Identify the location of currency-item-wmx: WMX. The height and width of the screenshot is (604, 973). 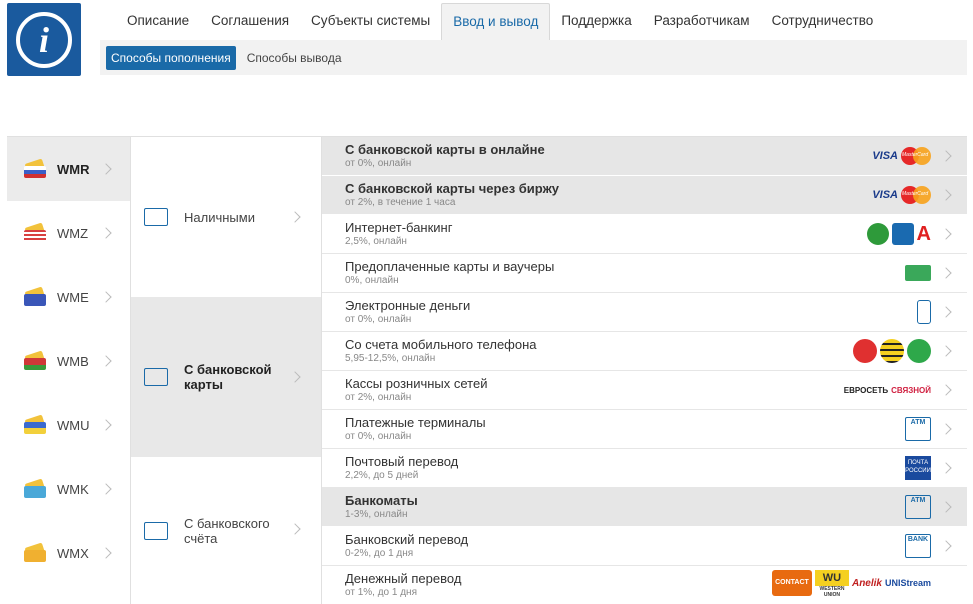
(68, 553).